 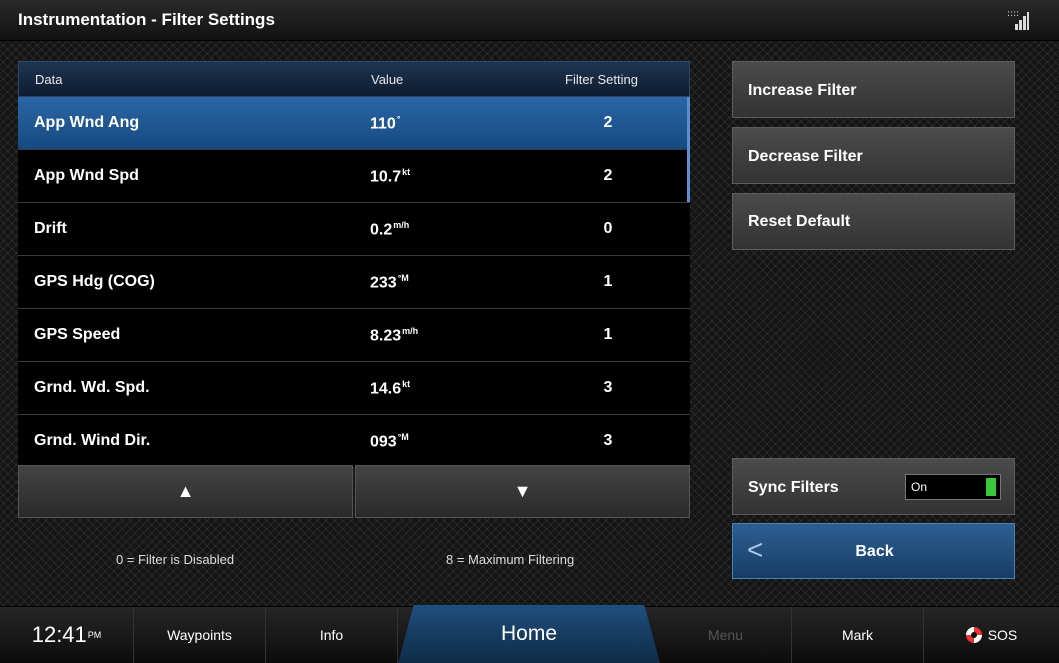 I want to click on legend-max: 8 = Maximum Filtering, so click(x=510, y=559).